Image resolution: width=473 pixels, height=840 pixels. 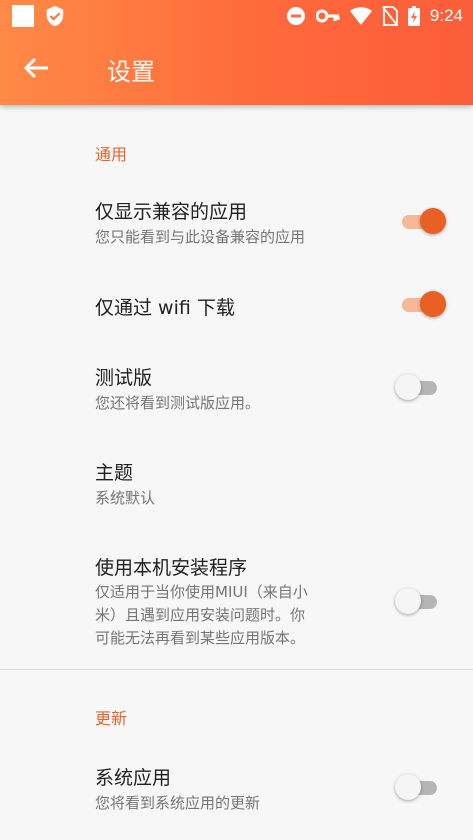 What do you see at coordinates (295, 16) in the screenshot?
I see `do-not-disturb-icon` at bounding box center [295, 16].